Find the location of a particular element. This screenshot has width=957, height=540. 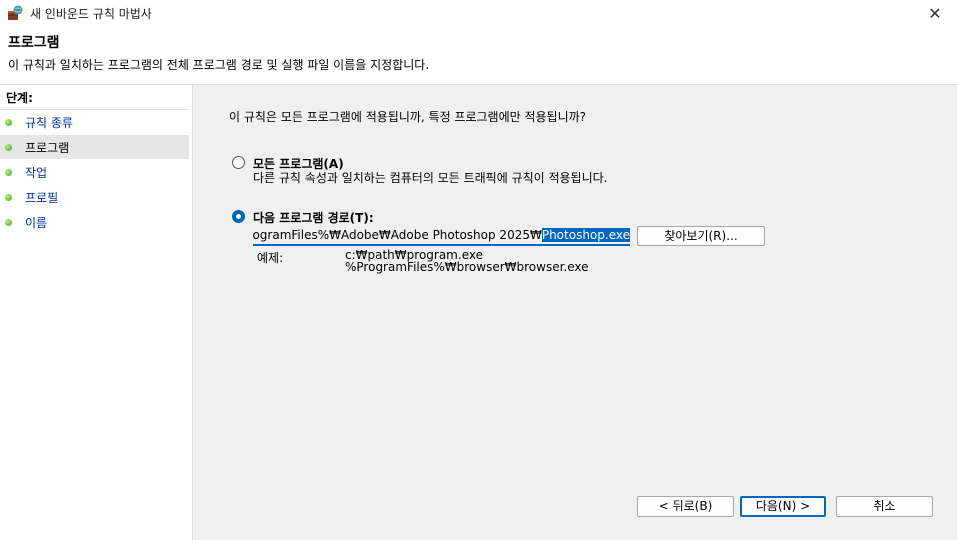

program-path-selection: Photoshop.exe is located at coordinates (585, 235).